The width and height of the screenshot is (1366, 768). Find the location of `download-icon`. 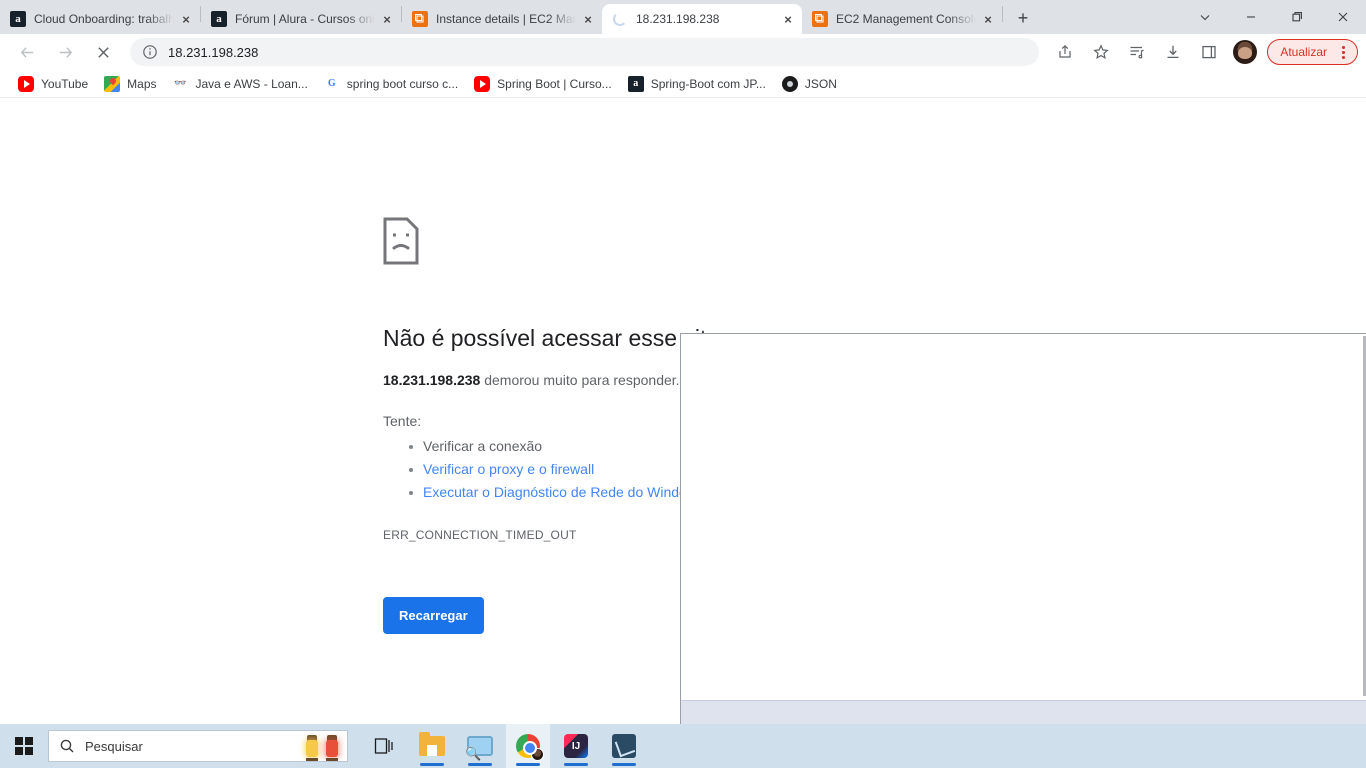

download-icon is located at coordinates (1173, 52).